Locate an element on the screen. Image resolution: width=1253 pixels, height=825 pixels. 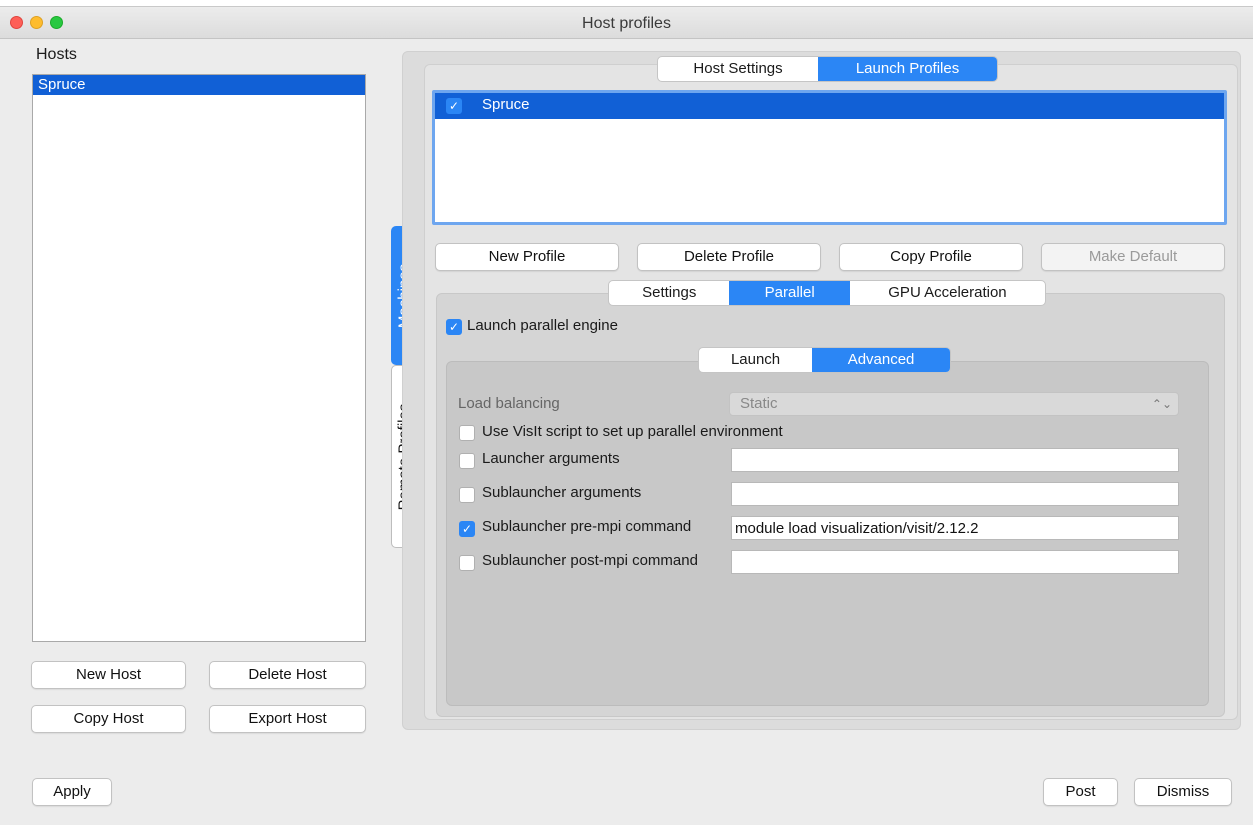
post-mpi-command-label: Sublauncher post-mpi command is located at coordinates (590, 560).